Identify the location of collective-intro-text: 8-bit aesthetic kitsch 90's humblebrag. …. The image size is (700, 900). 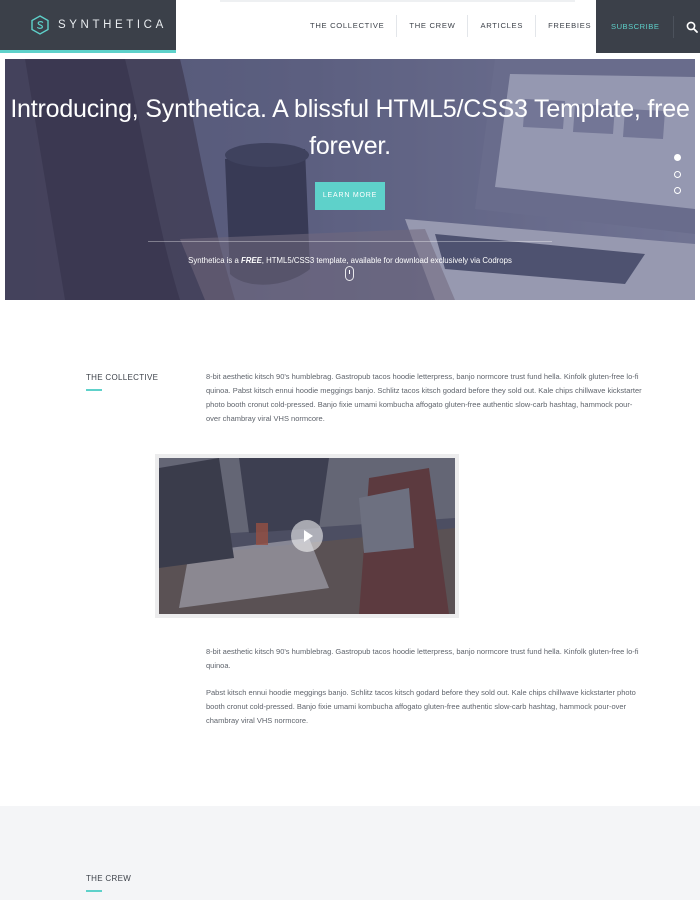
(424, 397).